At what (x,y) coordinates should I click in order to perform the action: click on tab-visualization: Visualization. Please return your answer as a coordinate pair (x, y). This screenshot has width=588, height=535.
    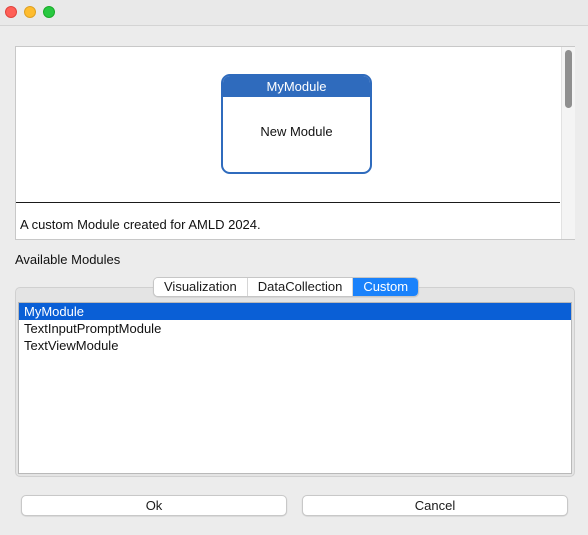
    Looking at the image, I should click on (201, 287).